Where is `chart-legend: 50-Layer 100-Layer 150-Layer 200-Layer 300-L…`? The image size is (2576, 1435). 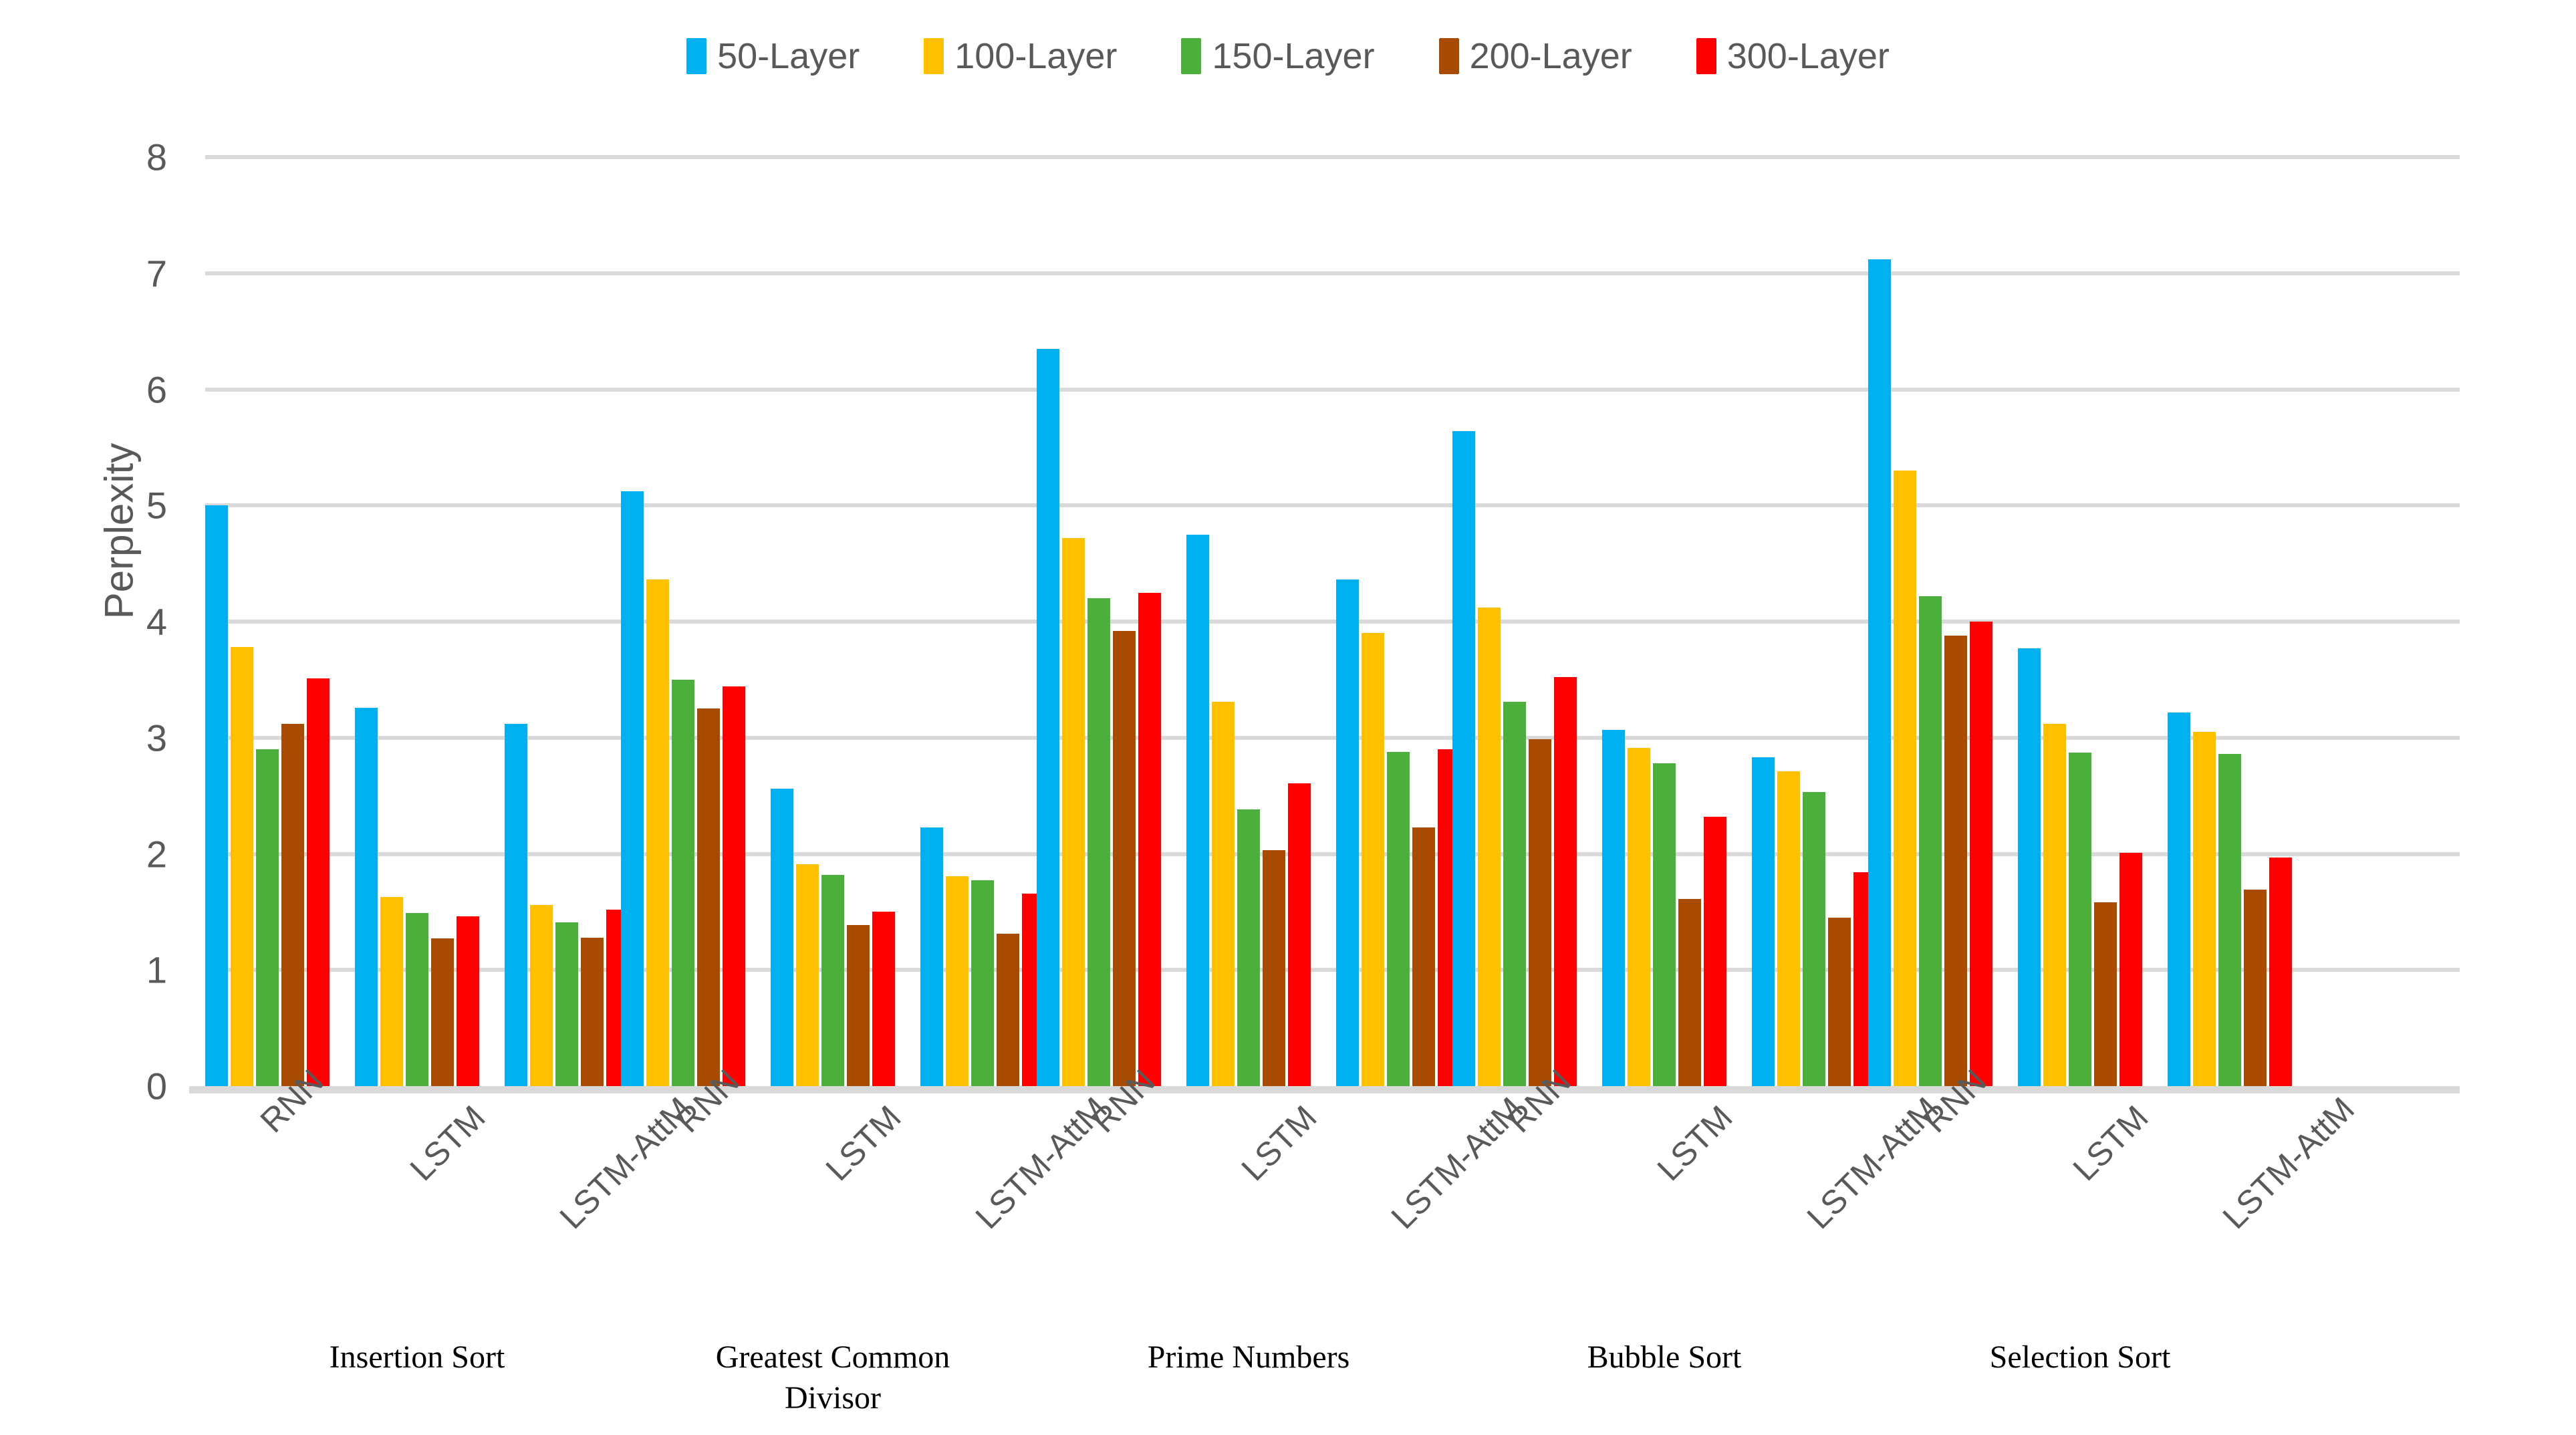 chart-legend: 50-Layer 100-Layer 150-Layer 200-Layer 300-L… is located at coordinates (1288, 56).